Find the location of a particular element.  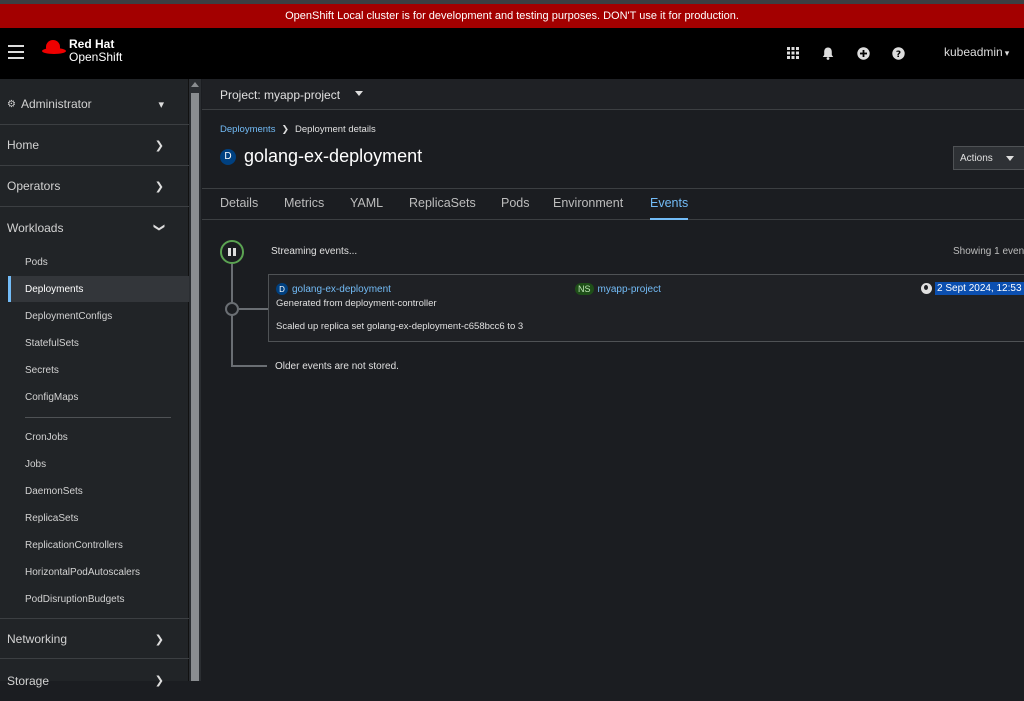

user-name: kubeadmin is located at coordinates (973, 52).